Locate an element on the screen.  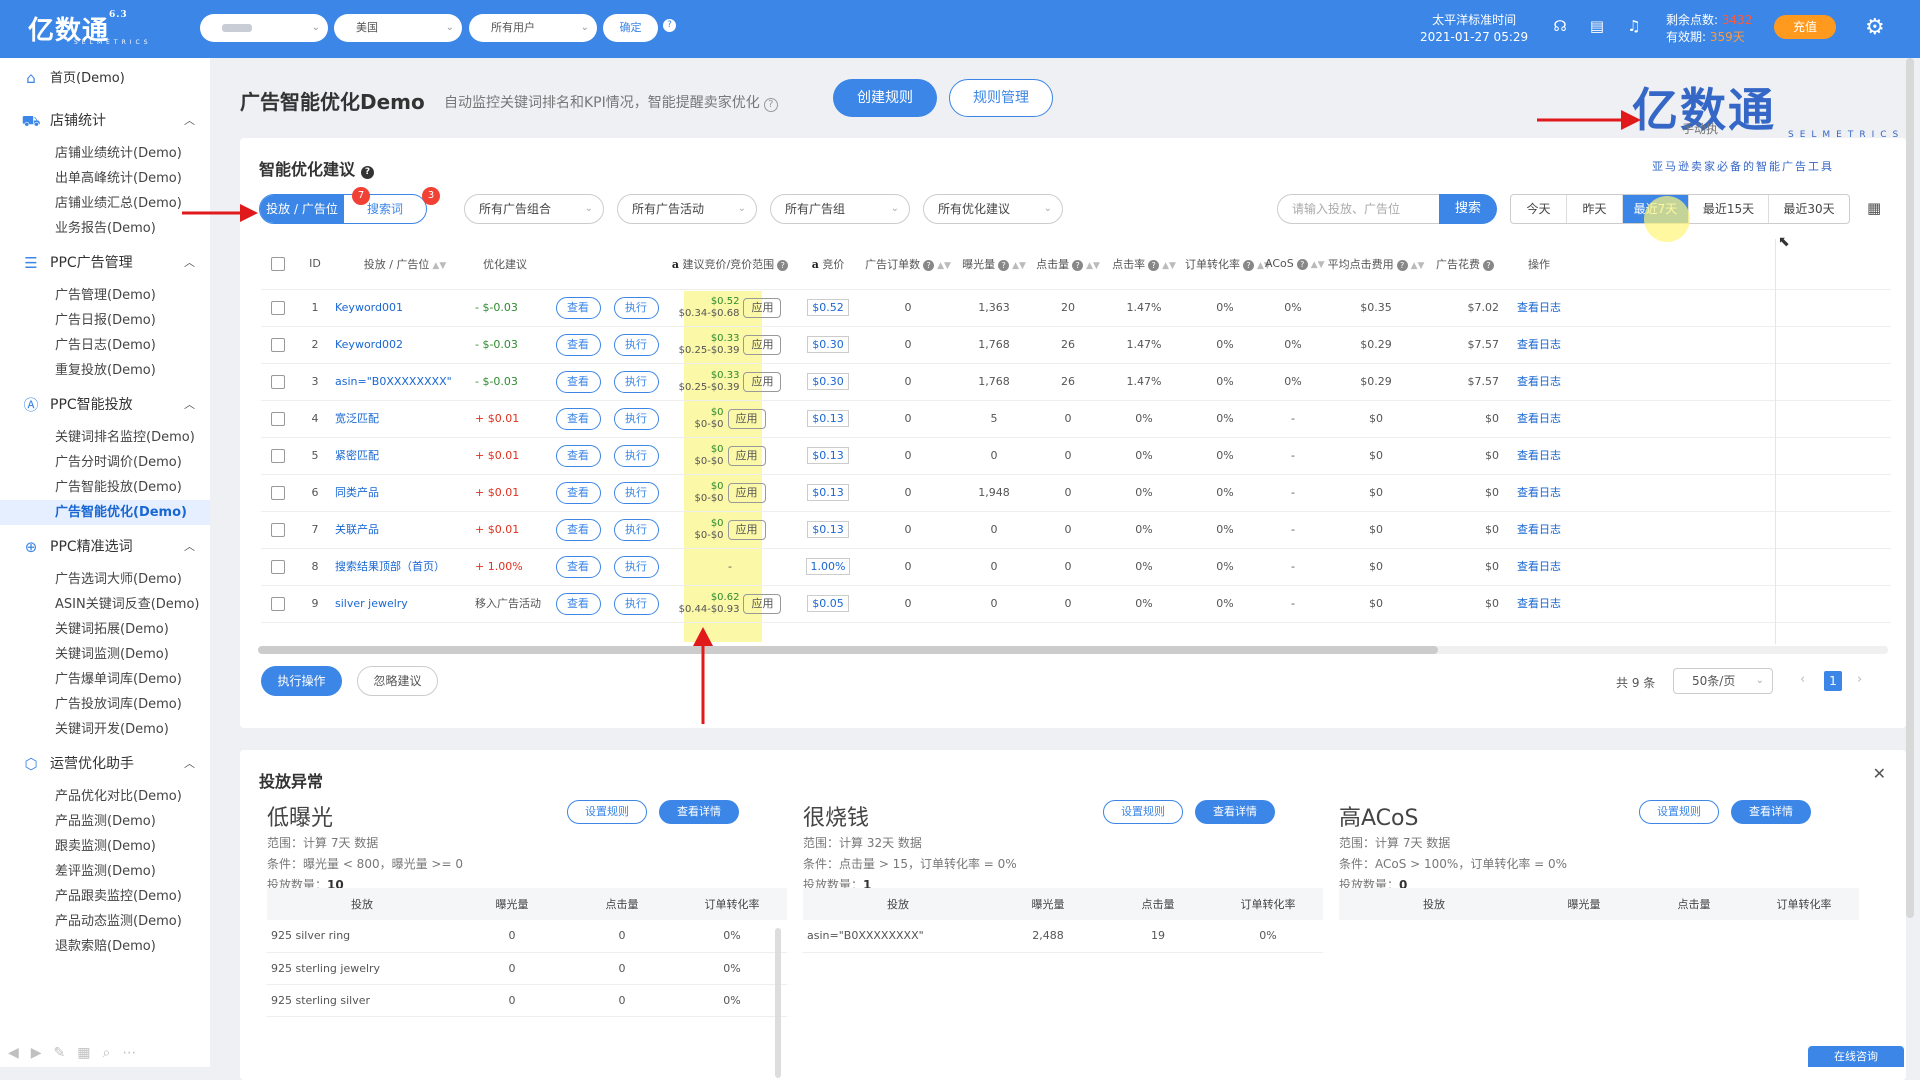
col-orders: 广告订单数? ▲▼ is located at coordinates (908, 264).